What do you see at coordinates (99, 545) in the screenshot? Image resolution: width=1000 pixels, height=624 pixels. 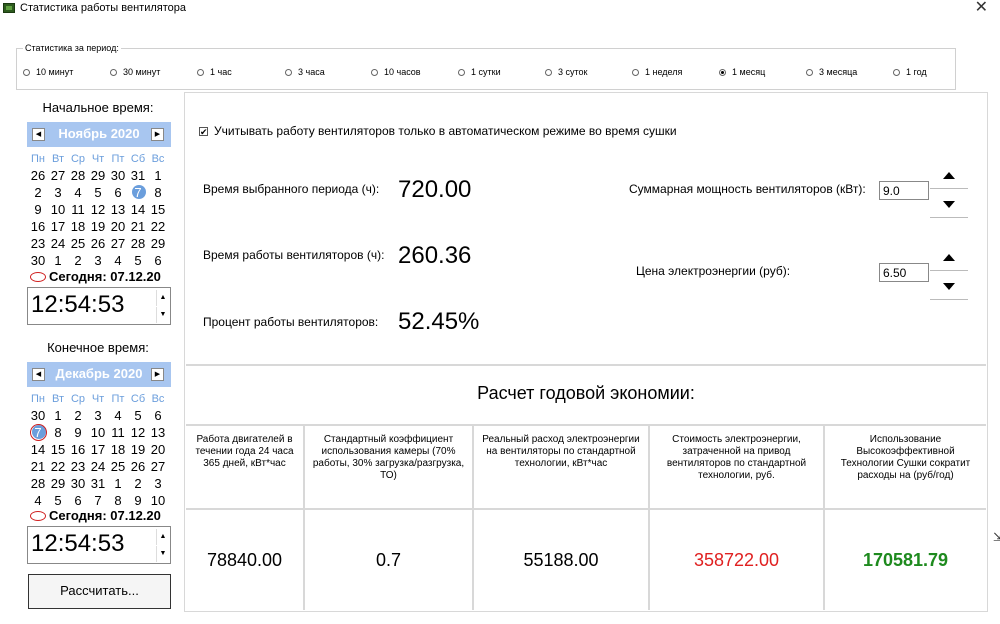 I see `end-time-input: 12:54:53 ▲ ▼` at bounding box center [99, 545].